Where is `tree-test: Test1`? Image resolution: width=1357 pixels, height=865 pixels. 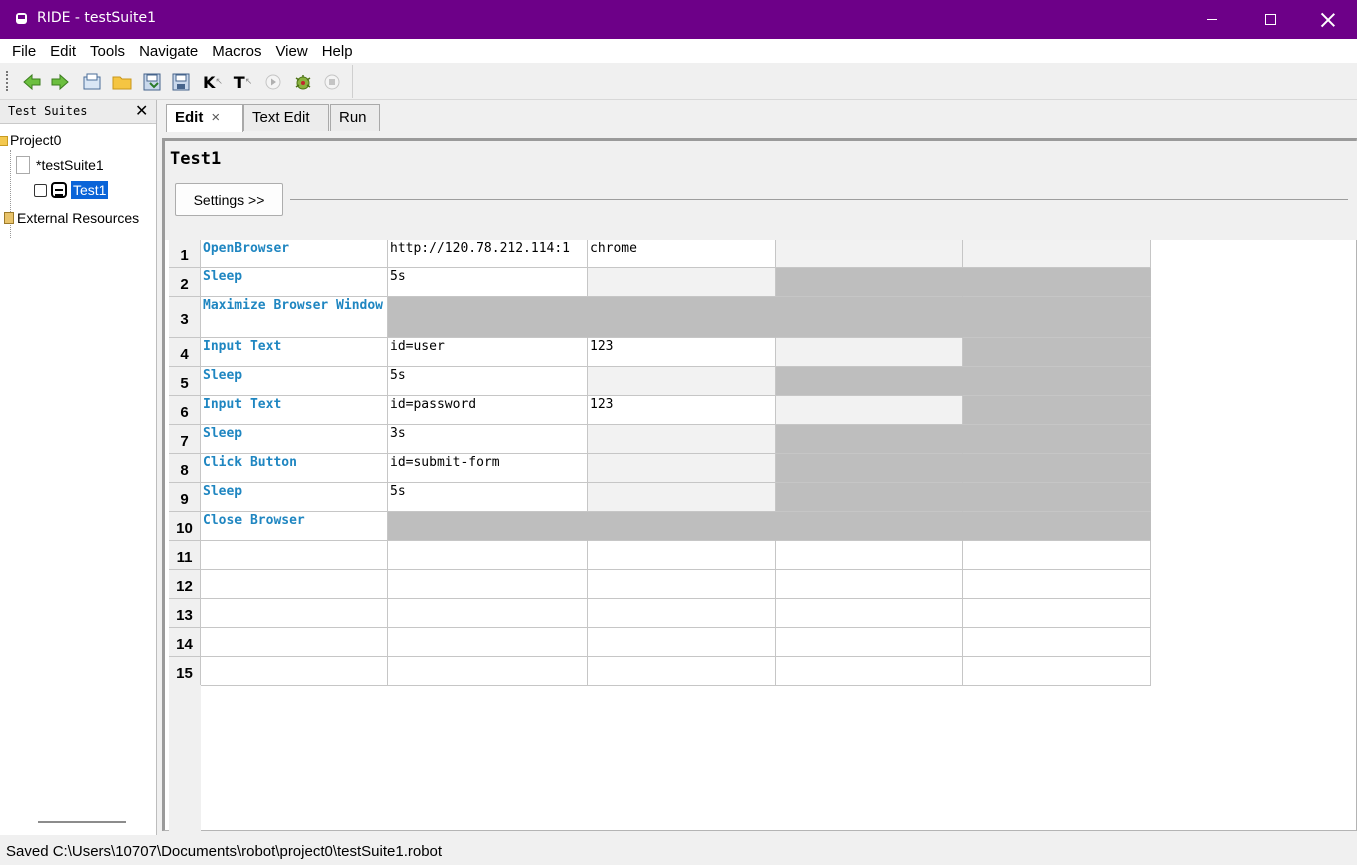 tree-test: Test1 is located at coordinates (71, 190).